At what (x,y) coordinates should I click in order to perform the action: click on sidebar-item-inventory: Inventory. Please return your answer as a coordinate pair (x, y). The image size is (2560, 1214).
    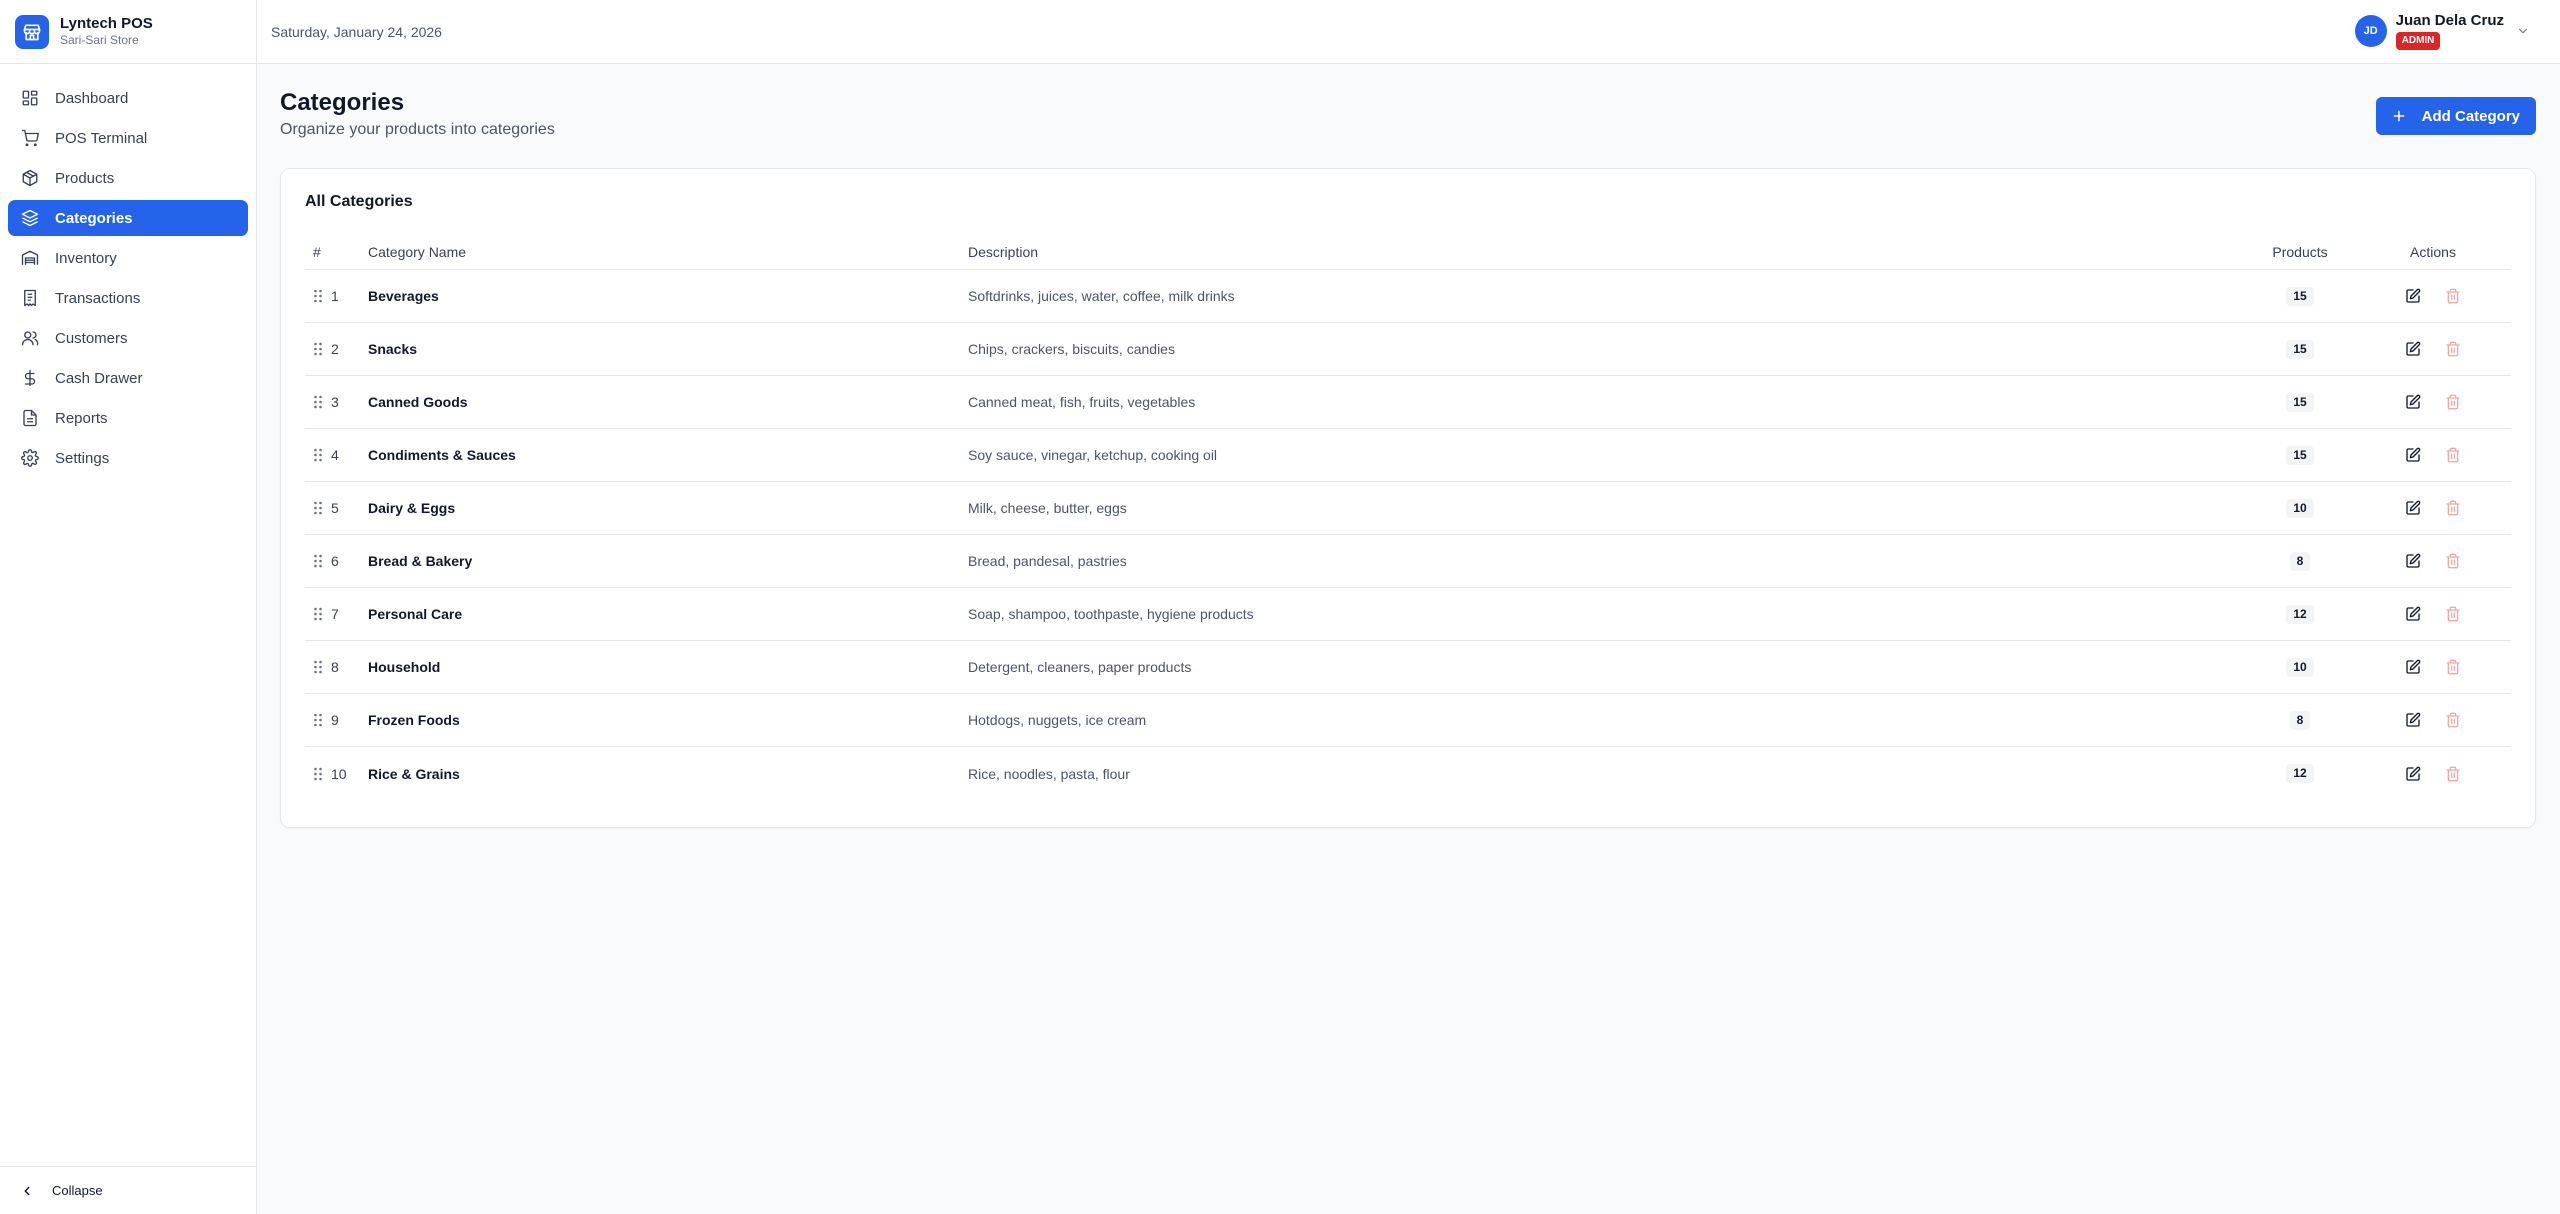
    Looking at the image, I should click on (128, 258).